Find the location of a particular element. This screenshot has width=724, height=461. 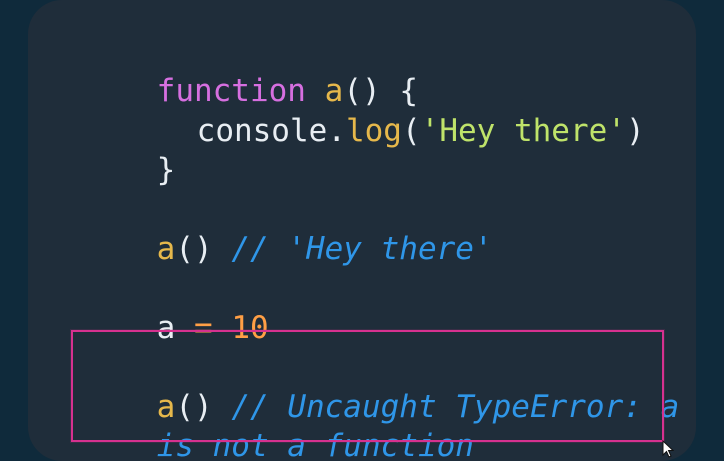

code-line-4: a() // 'Hey there' is located at coordinates (287, 229).